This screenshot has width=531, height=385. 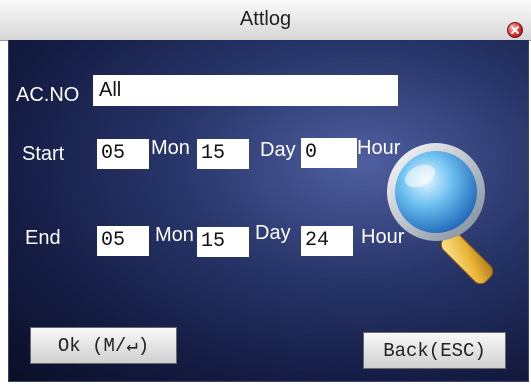 What do you see at coordinates (440, 214) in the screenshot?
I see `magnifier-icon` at bounding box center [440, 214].